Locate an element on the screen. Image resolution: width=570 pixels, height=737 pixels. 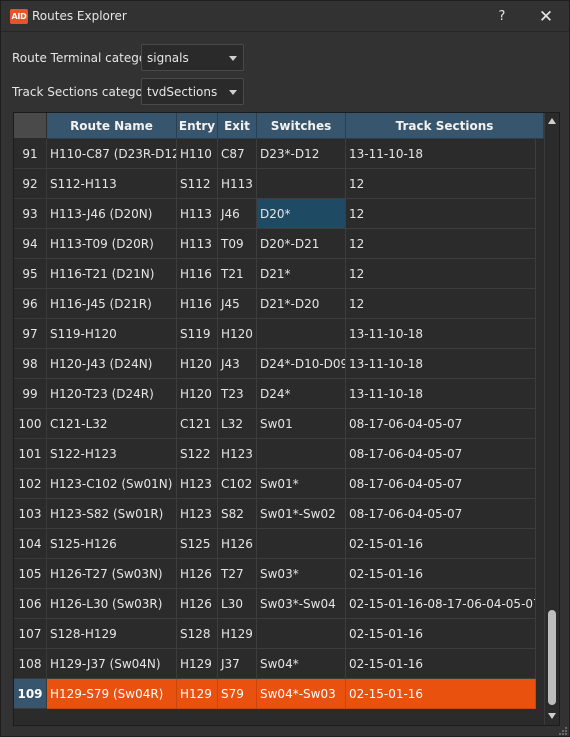
cell-exit: L32 is located at coordinates (237, 424).